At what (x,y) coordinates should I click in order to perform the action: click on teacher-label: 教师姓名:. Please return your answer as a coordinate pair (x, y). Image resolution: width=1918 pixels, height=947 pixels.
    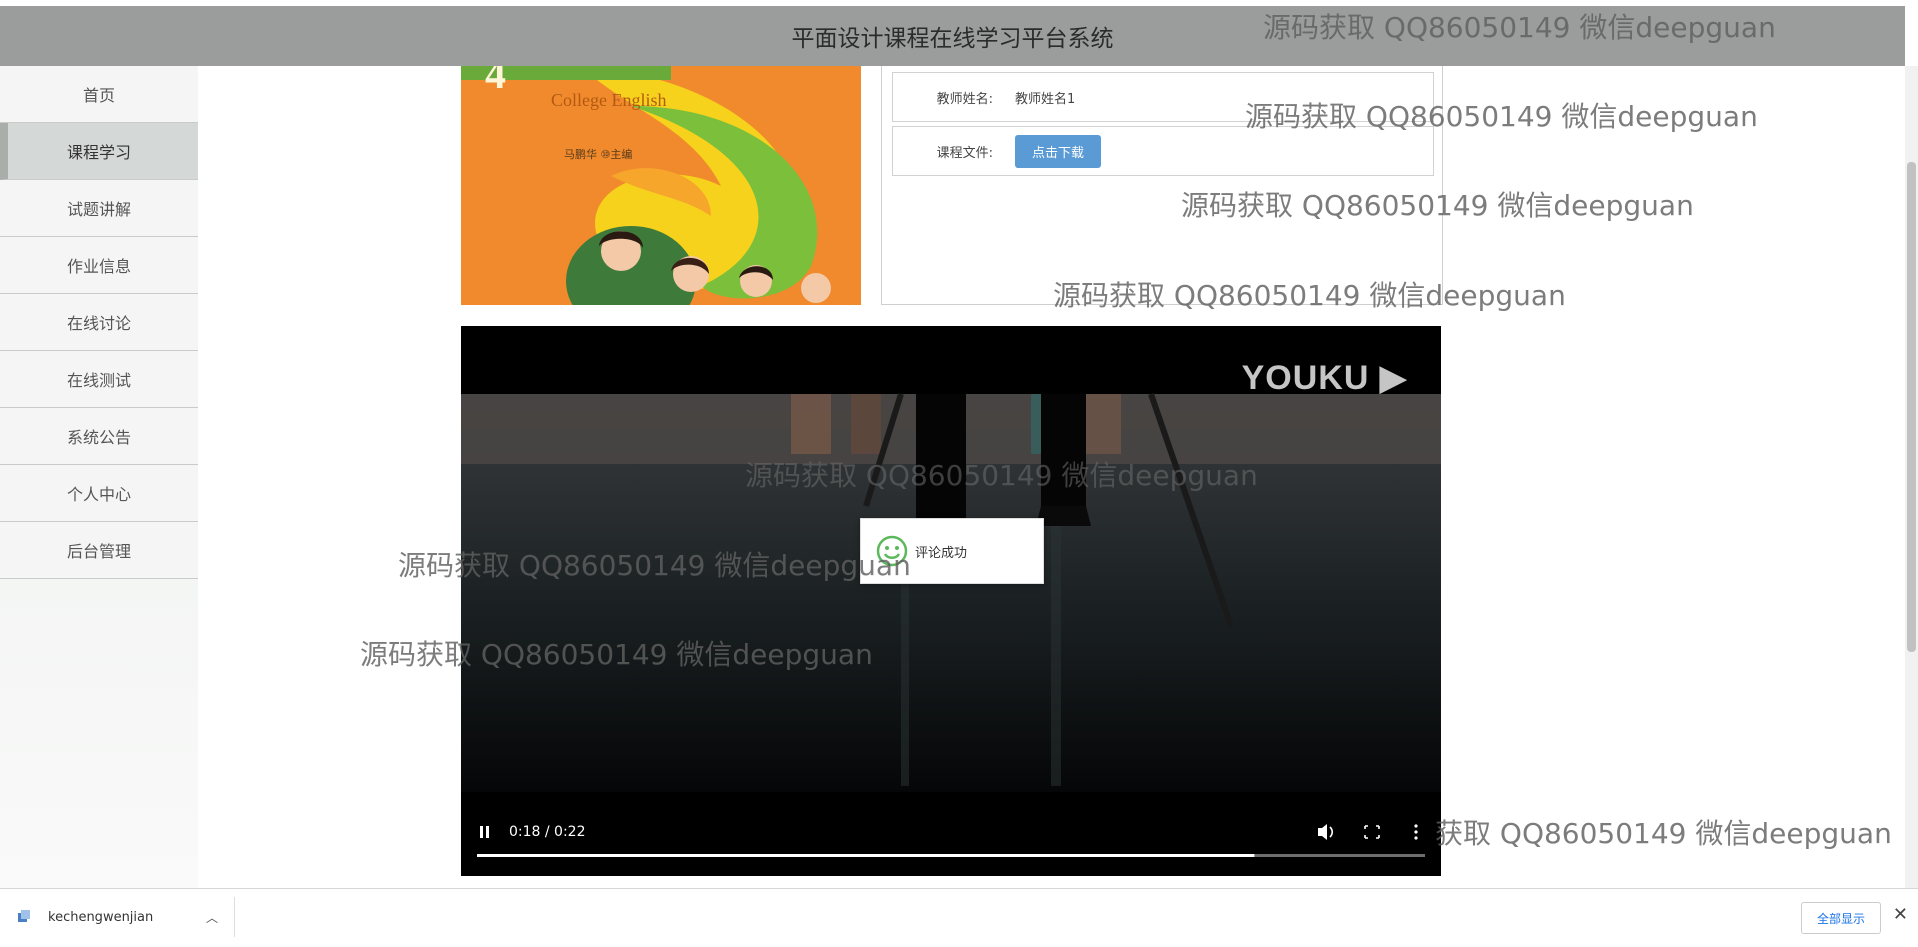
    Looking at the image, I should click on (964, 99).